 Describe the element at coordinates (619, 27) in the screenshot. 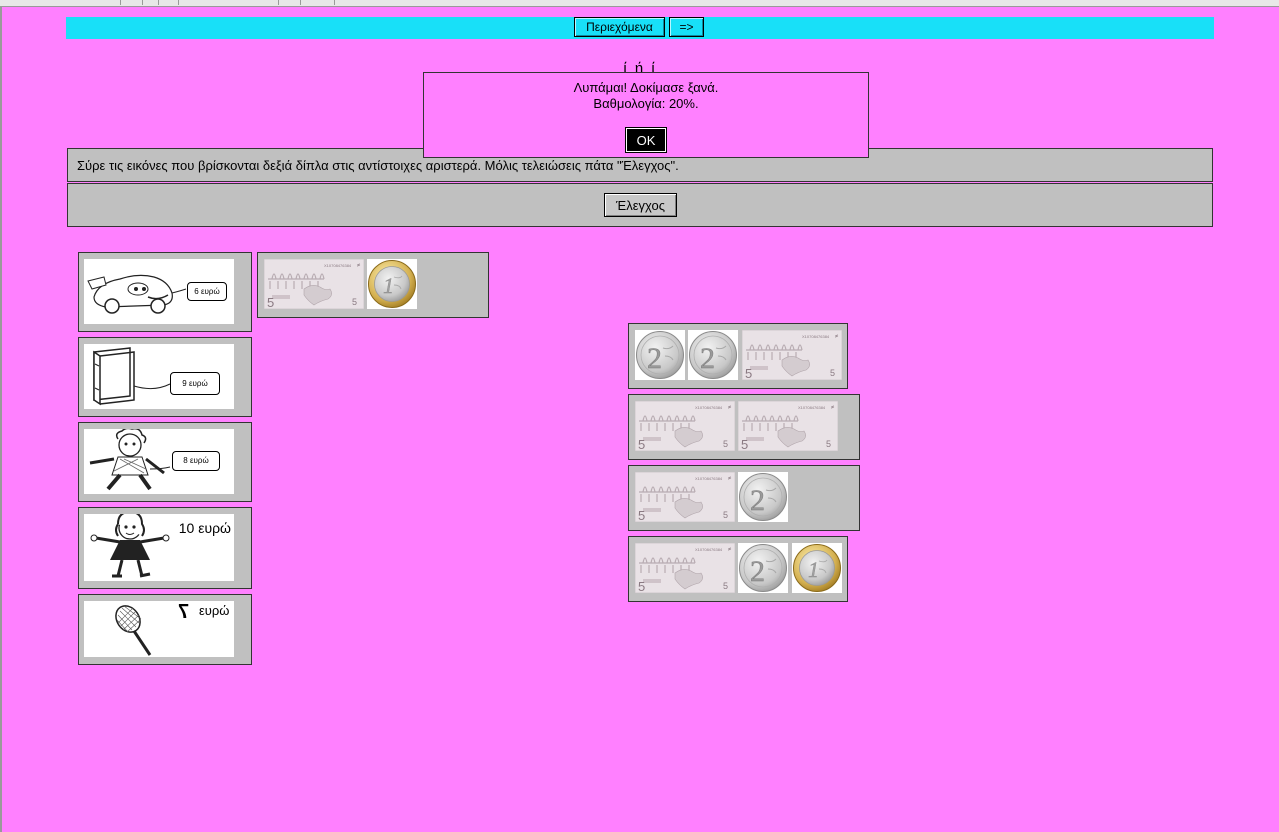

I see `contents-button: Περιεχόμενα` at that location.